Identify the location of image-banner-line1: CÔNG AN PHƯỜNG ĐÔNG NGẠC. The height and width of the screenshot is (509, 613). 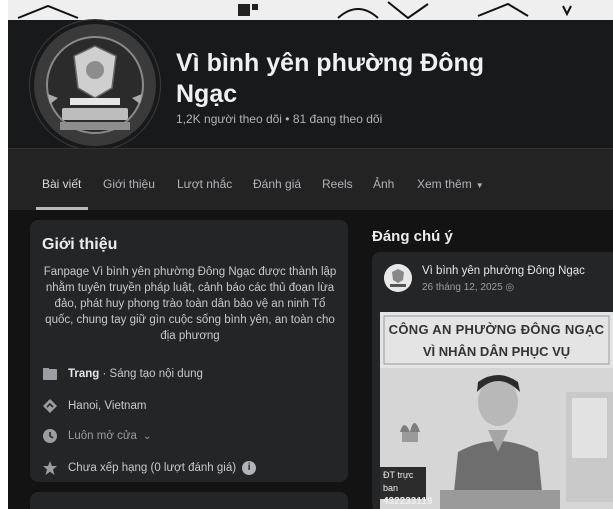
(496, 329).